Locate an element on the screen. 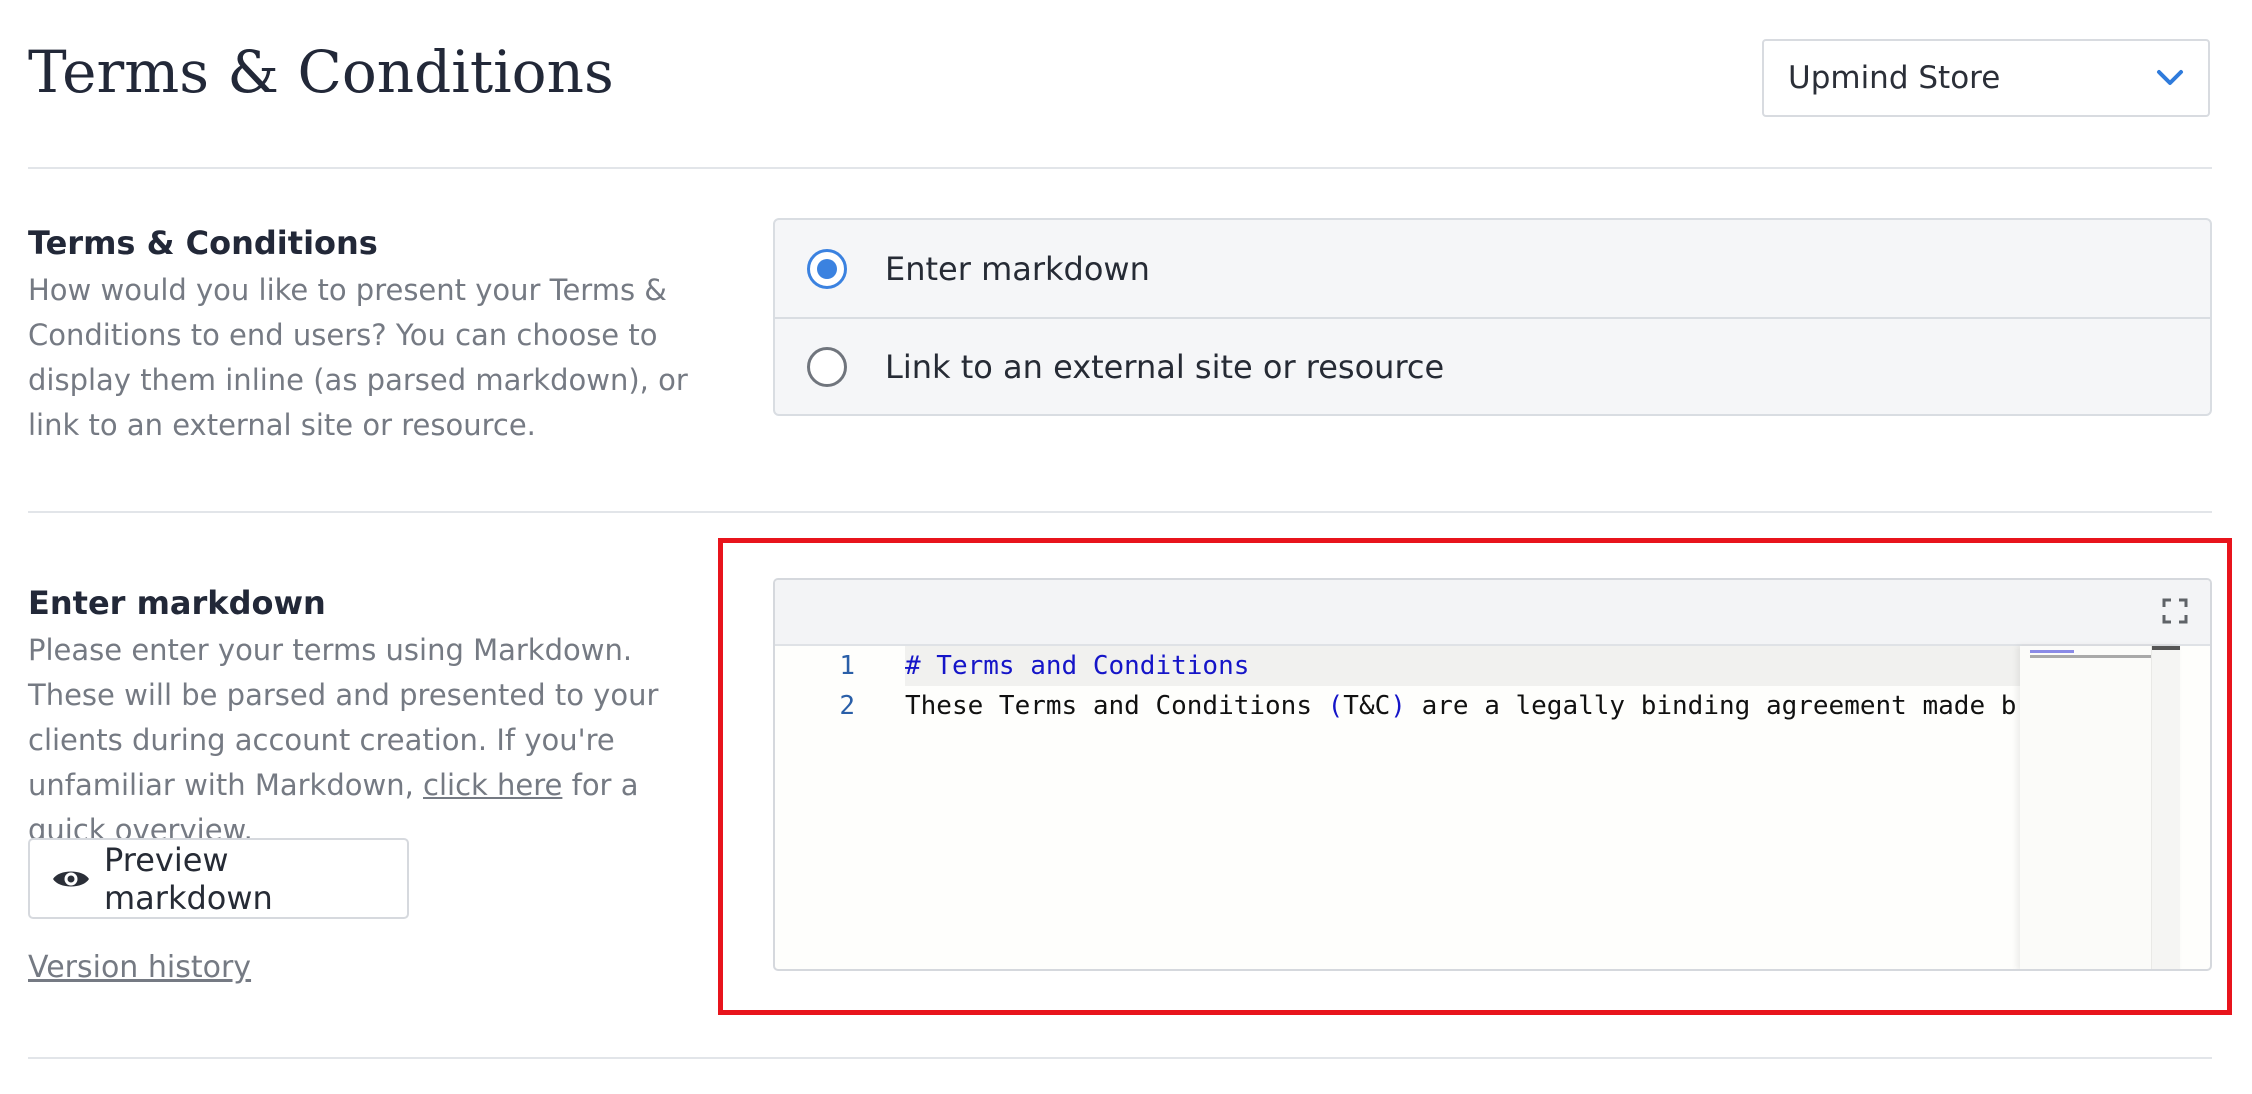 This screenshot has height=1094, width=2252. store-select-value: Upmind Store is located at coordinates (1894, 78).